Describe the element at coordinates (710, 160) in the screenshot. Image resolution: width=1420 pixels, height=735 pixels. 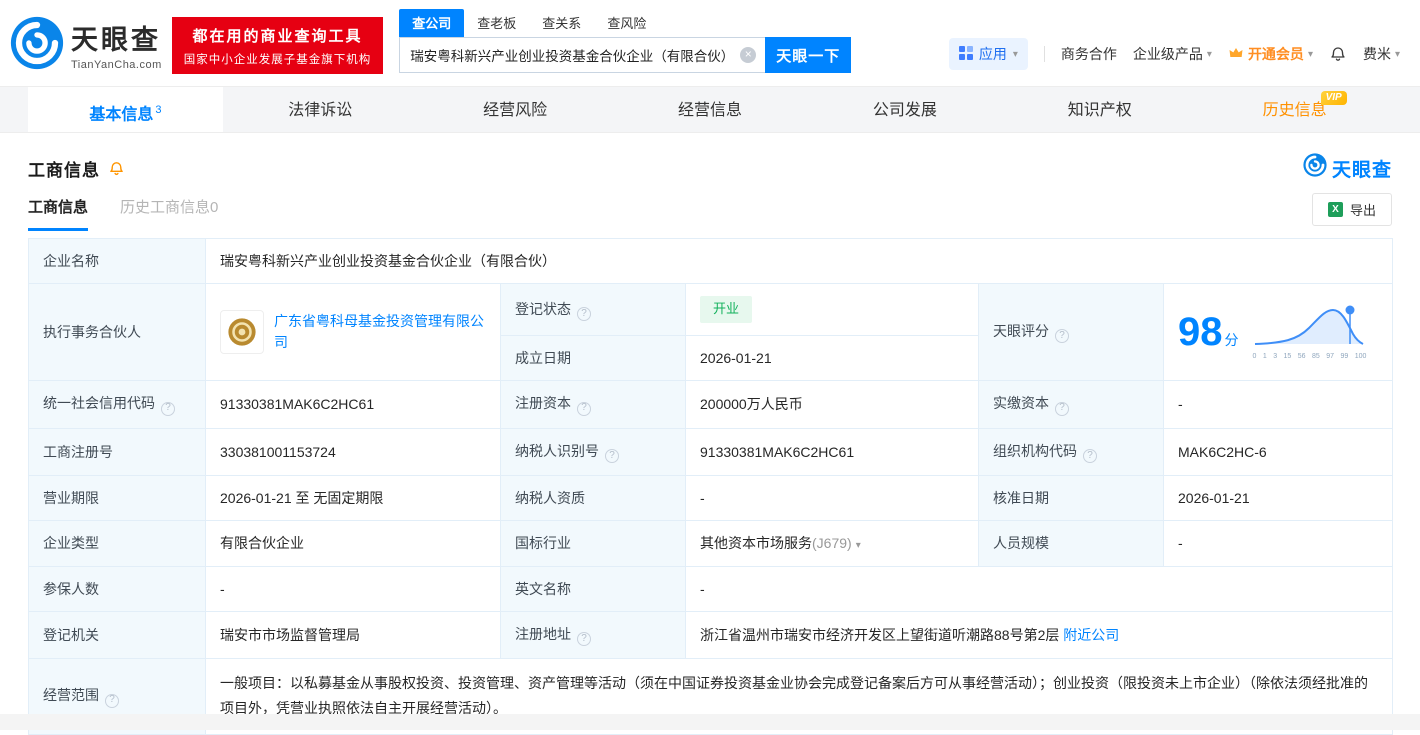
I see `section-head: 工商信息 天眼查` at that location.